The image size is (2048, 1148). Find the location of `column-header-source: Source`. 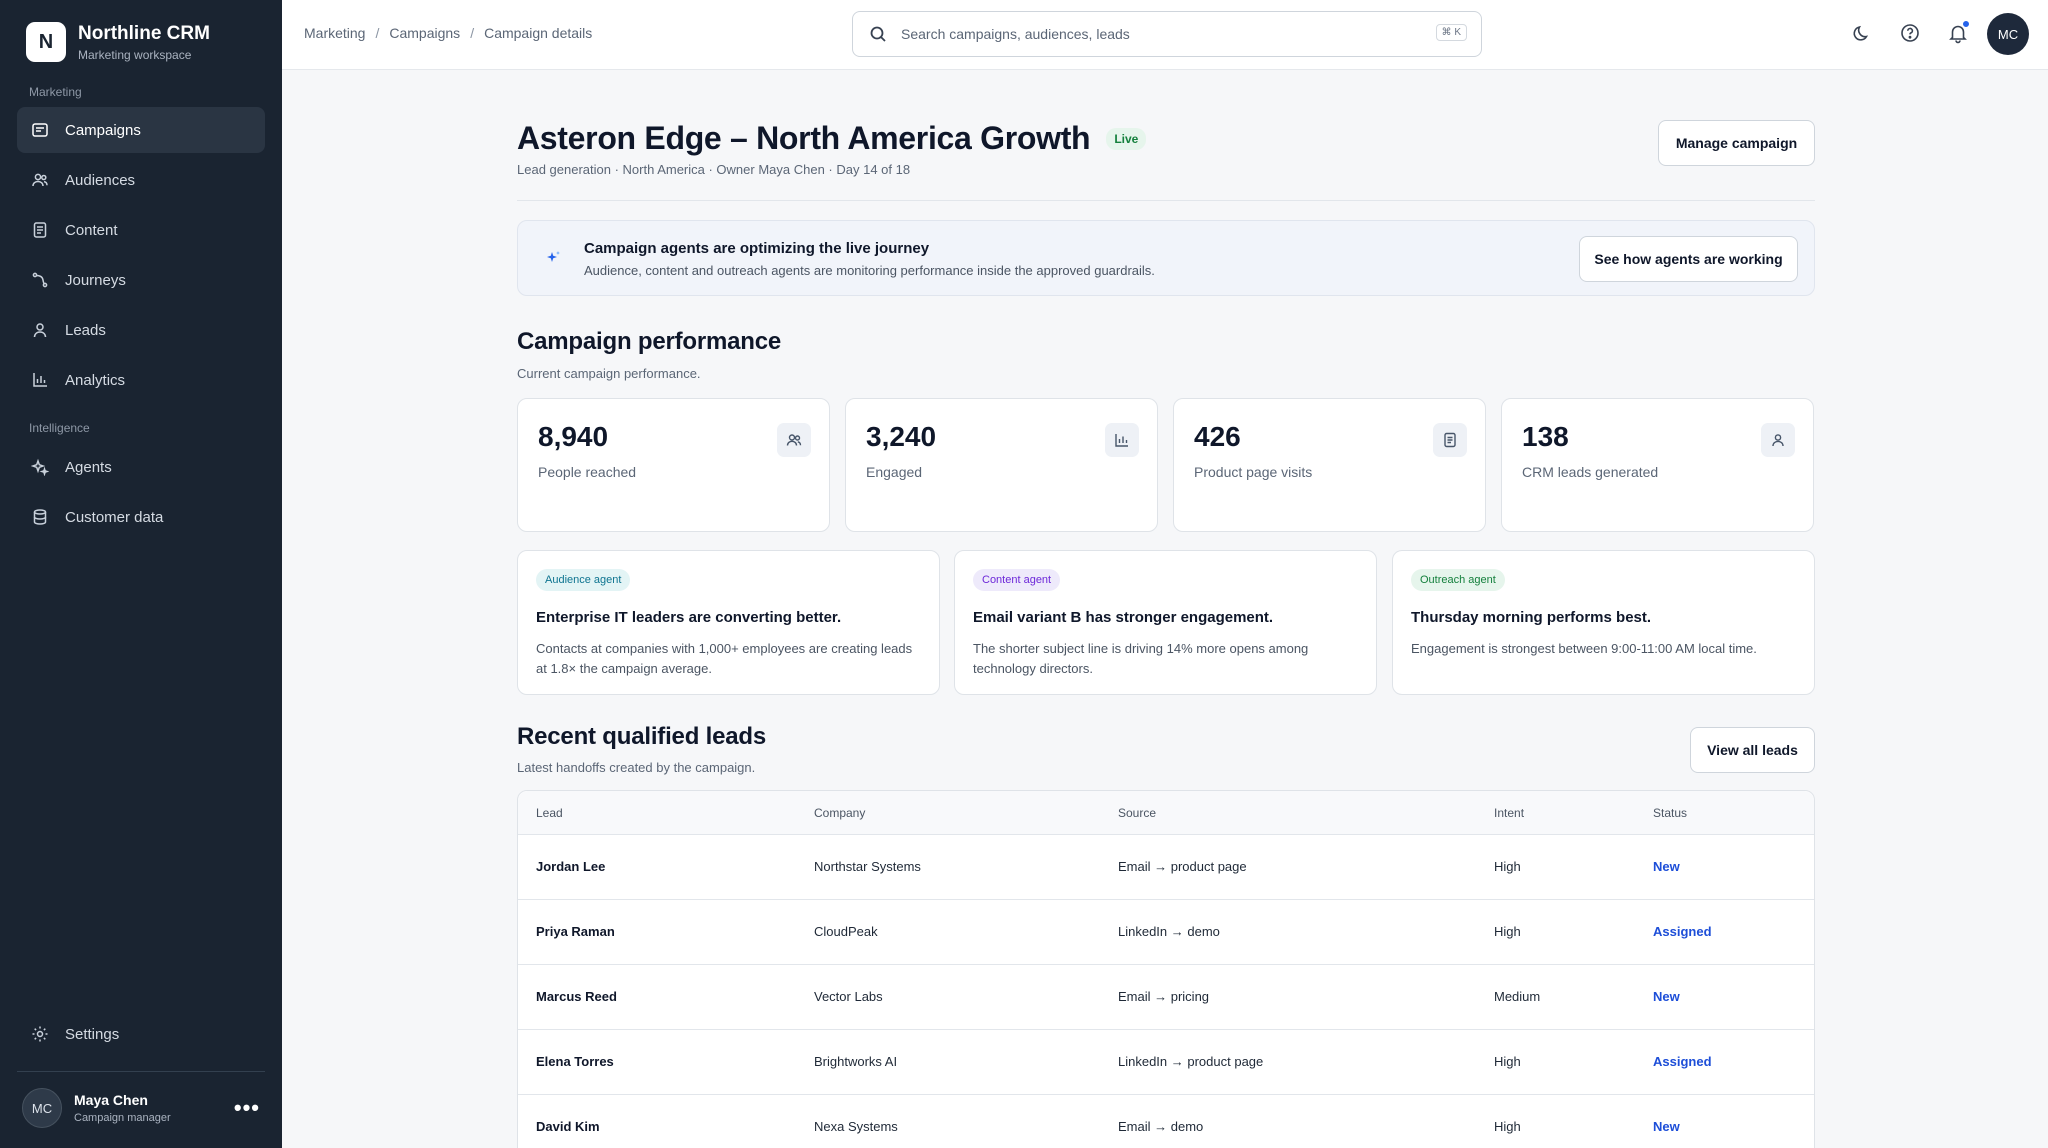

column-header-source: Source is located at coordinates (1137, 813).